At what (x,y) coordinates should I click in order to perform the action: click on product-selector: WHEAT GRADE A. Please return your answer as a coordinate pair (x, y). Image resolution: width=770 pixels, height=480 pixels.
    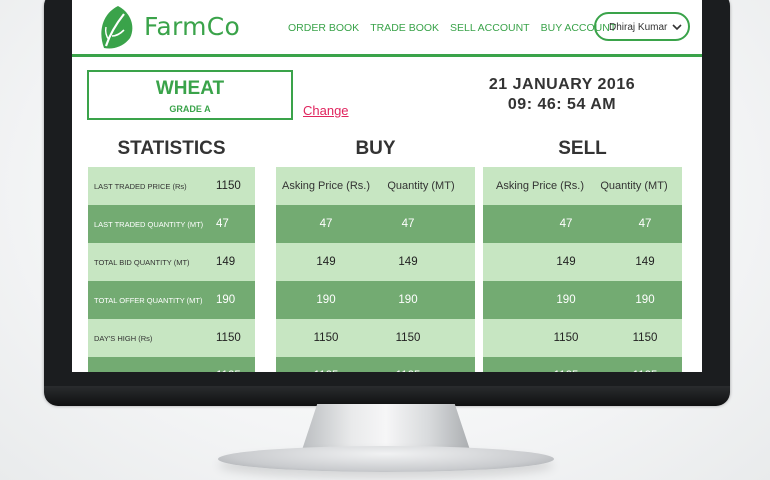
    Looking at the image, I should click on (190, 95).